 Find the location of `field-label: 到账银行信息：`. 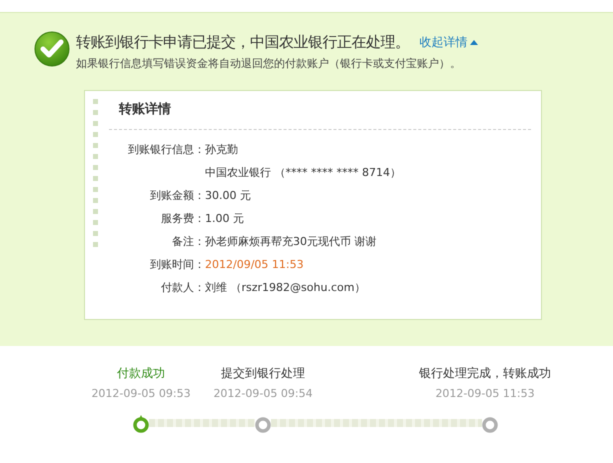

field-label: 到账银行信息： is located at coordinates (166, 149).